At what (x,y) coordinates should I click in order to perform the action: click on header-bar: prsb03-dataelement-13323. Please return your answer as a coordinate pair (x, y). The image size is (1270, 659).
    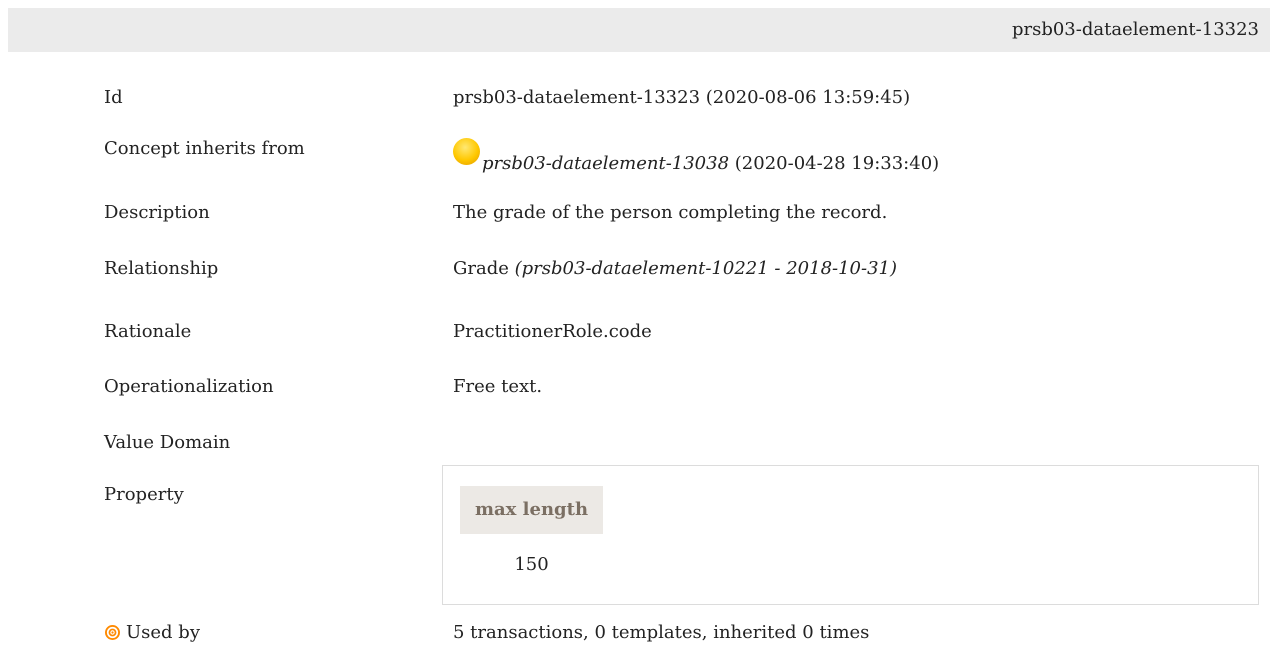
    Looking at the image, I should click on (639, 30).